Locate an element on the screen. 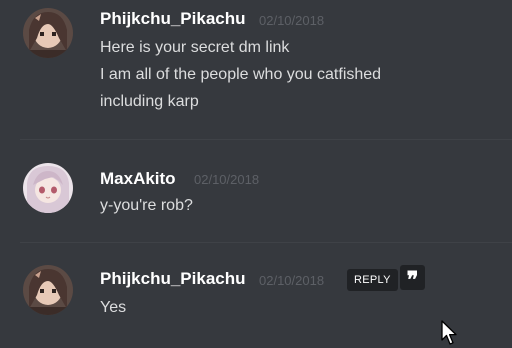 The image size is (512, 348). quote-icon: ❞ is located at coordinates (412, 279).